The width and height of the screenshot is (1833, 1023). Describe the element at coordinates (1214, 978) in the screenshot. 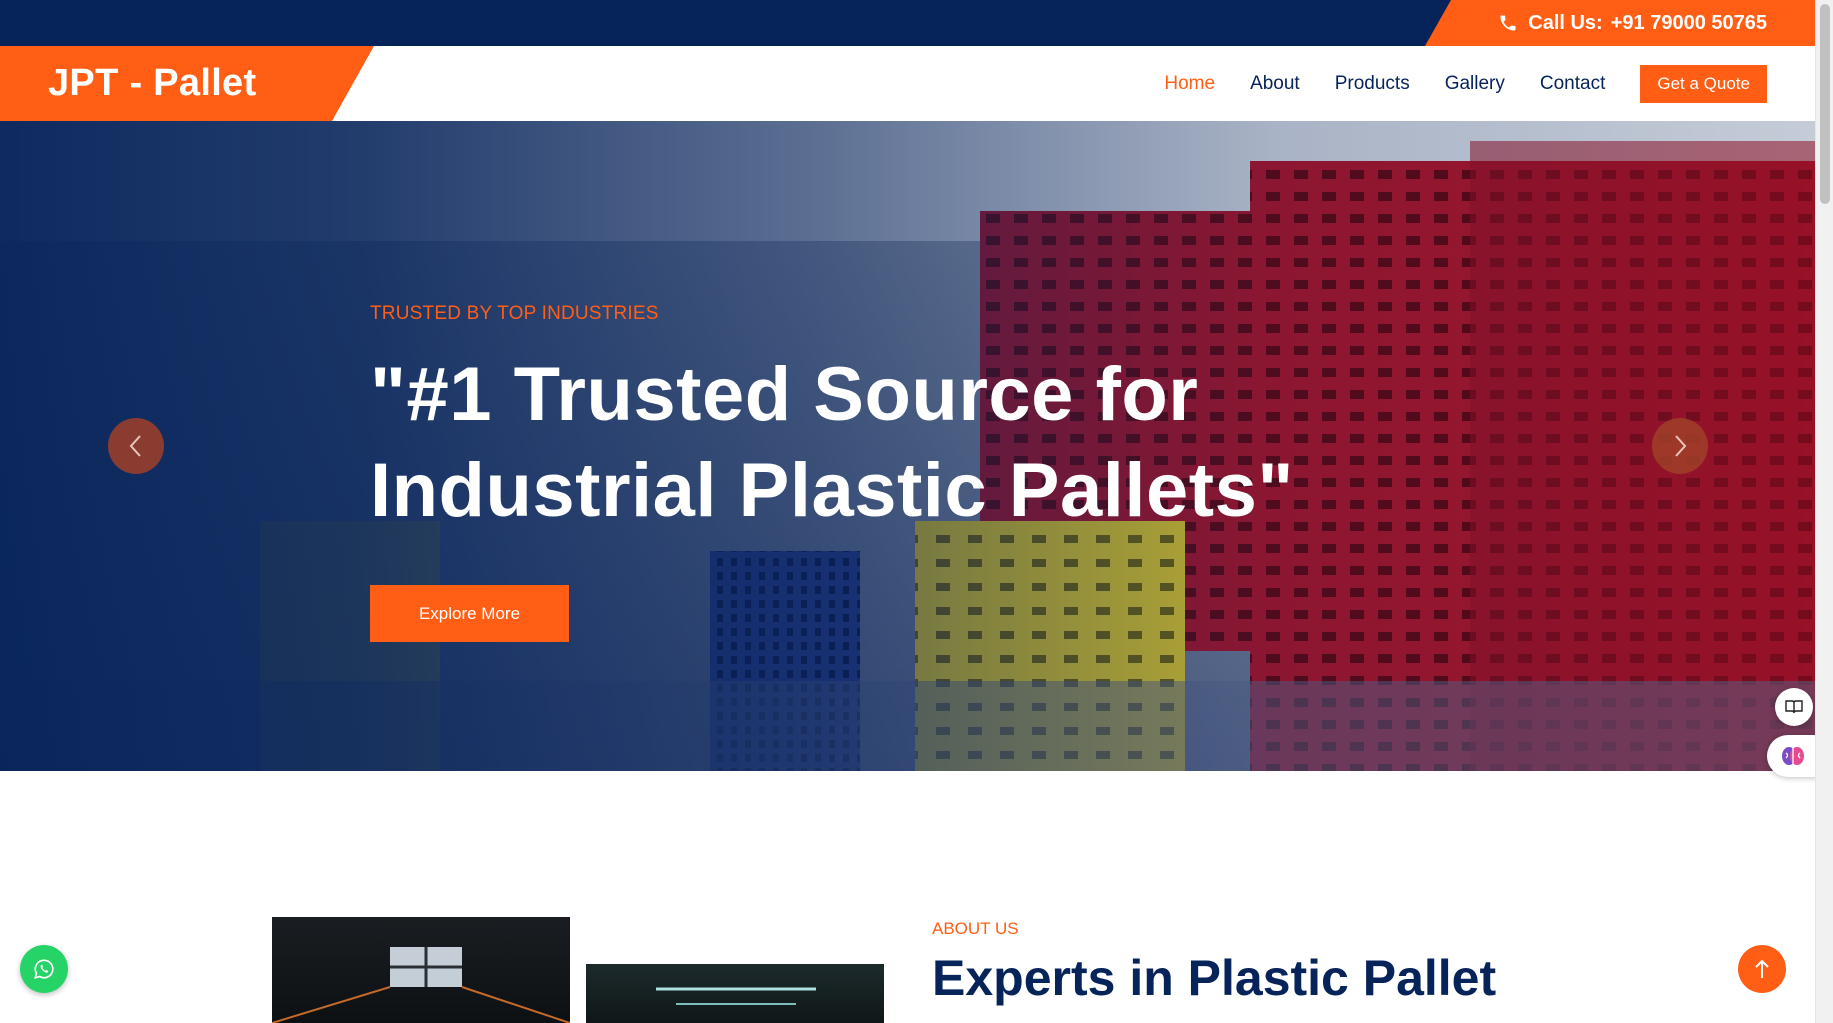

I see `about-title: Experts in Plastic Pallet` at that location.